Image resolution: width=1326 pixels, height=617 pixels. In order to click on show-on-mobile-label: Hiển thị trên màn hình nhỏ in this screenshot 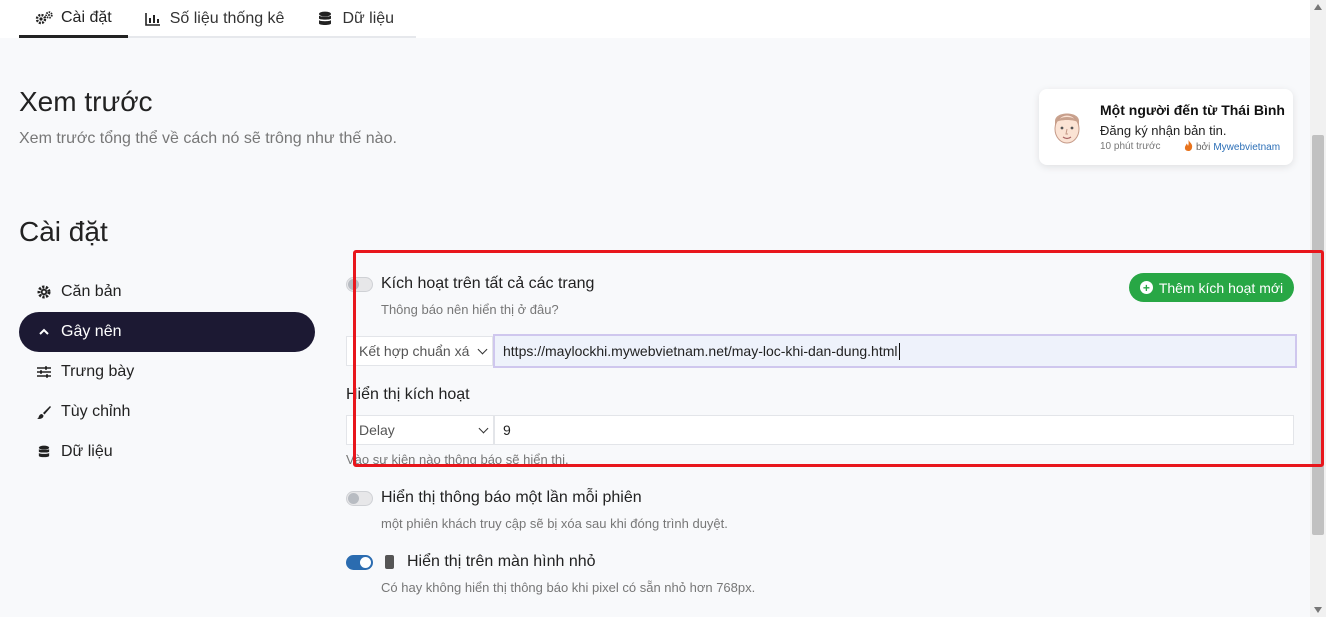, I will do `click(501, 561)`.